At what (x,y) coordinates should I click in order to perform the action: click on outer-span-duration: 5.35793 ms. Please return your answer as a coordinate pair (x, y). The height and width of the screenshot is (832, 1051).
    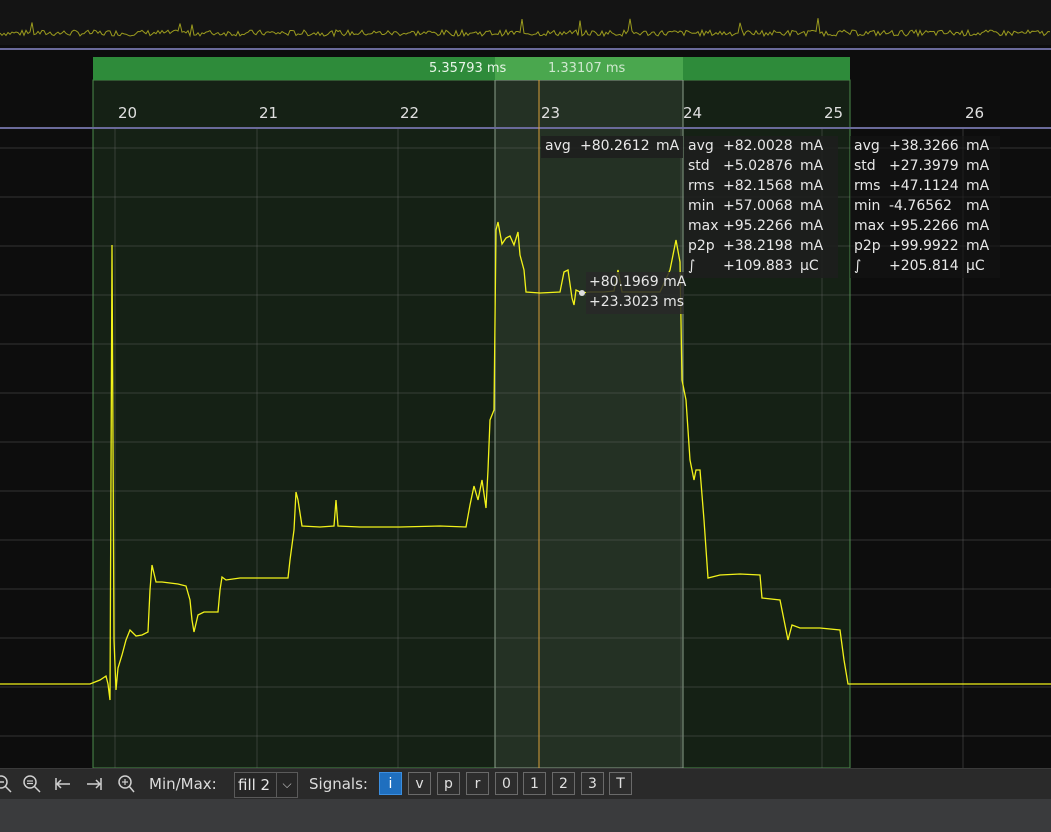
    Looking at the image, I should click on (468, 68).